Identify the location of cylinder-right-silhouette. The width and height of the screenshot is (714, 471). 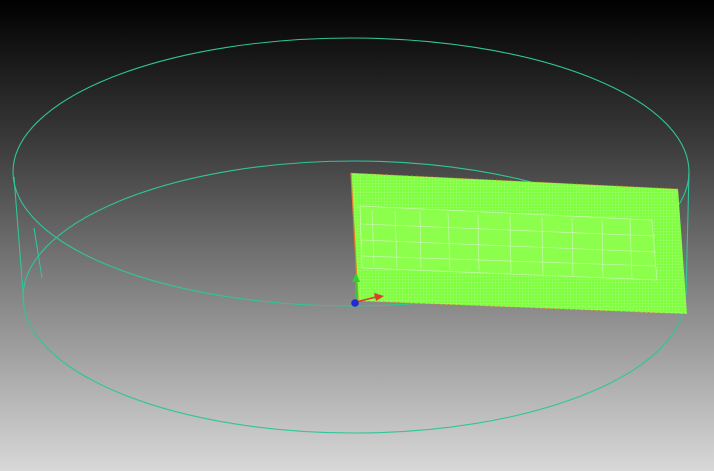
(687, 233).